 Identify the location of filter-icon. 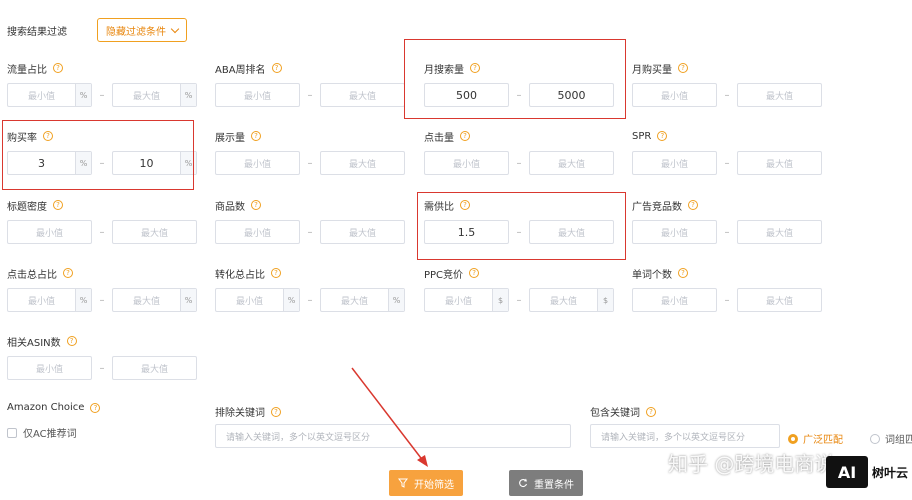
(403, 483).